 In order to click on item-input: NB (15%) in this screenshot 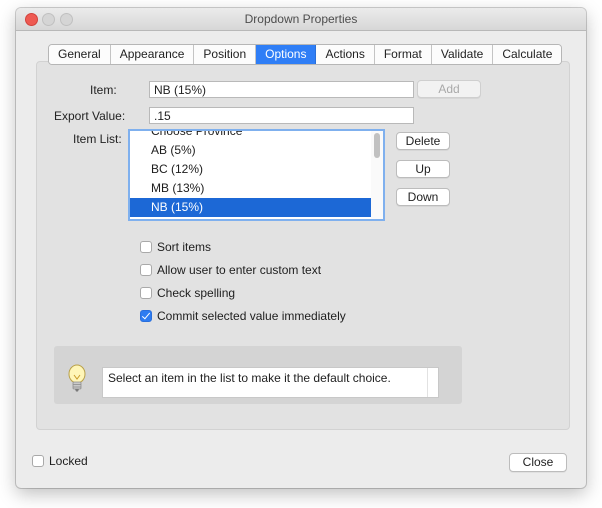, I will do `click(281, 89)`.